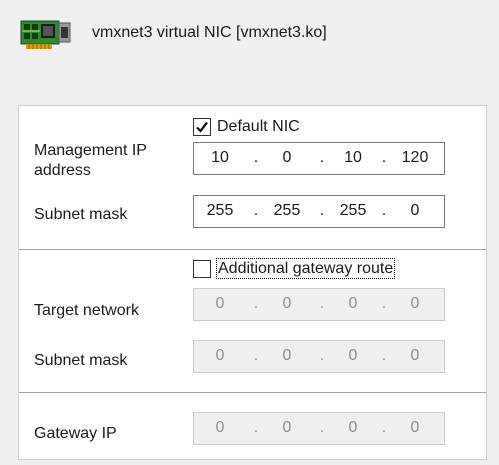  I want to click on octet-1: 10, so click(220, 158).